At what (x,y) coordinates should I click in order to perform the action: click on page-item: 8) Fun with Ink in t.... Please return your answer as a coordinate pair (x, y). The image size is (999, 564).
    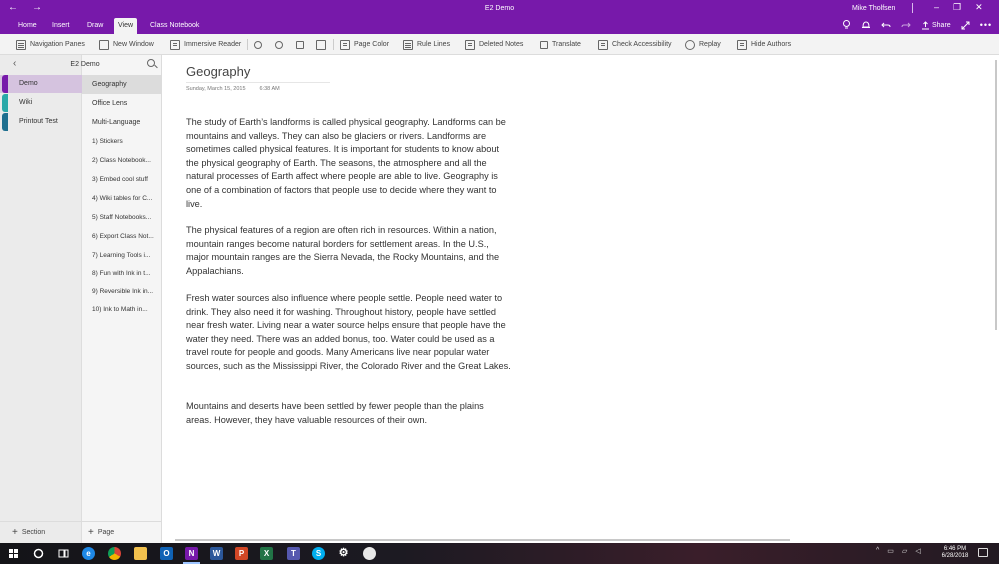
    Looking at the image, I should click on (122, 273).